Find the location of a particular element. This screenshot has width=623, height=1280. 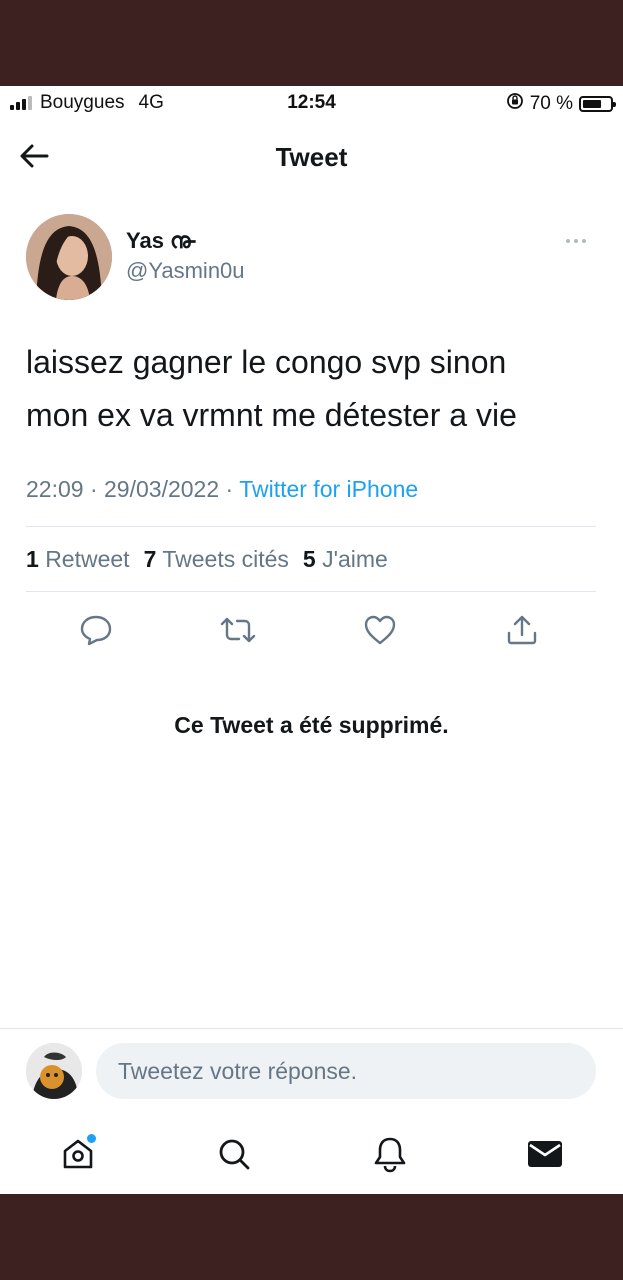

new-content-dot is located at coordinates (91, 1138).